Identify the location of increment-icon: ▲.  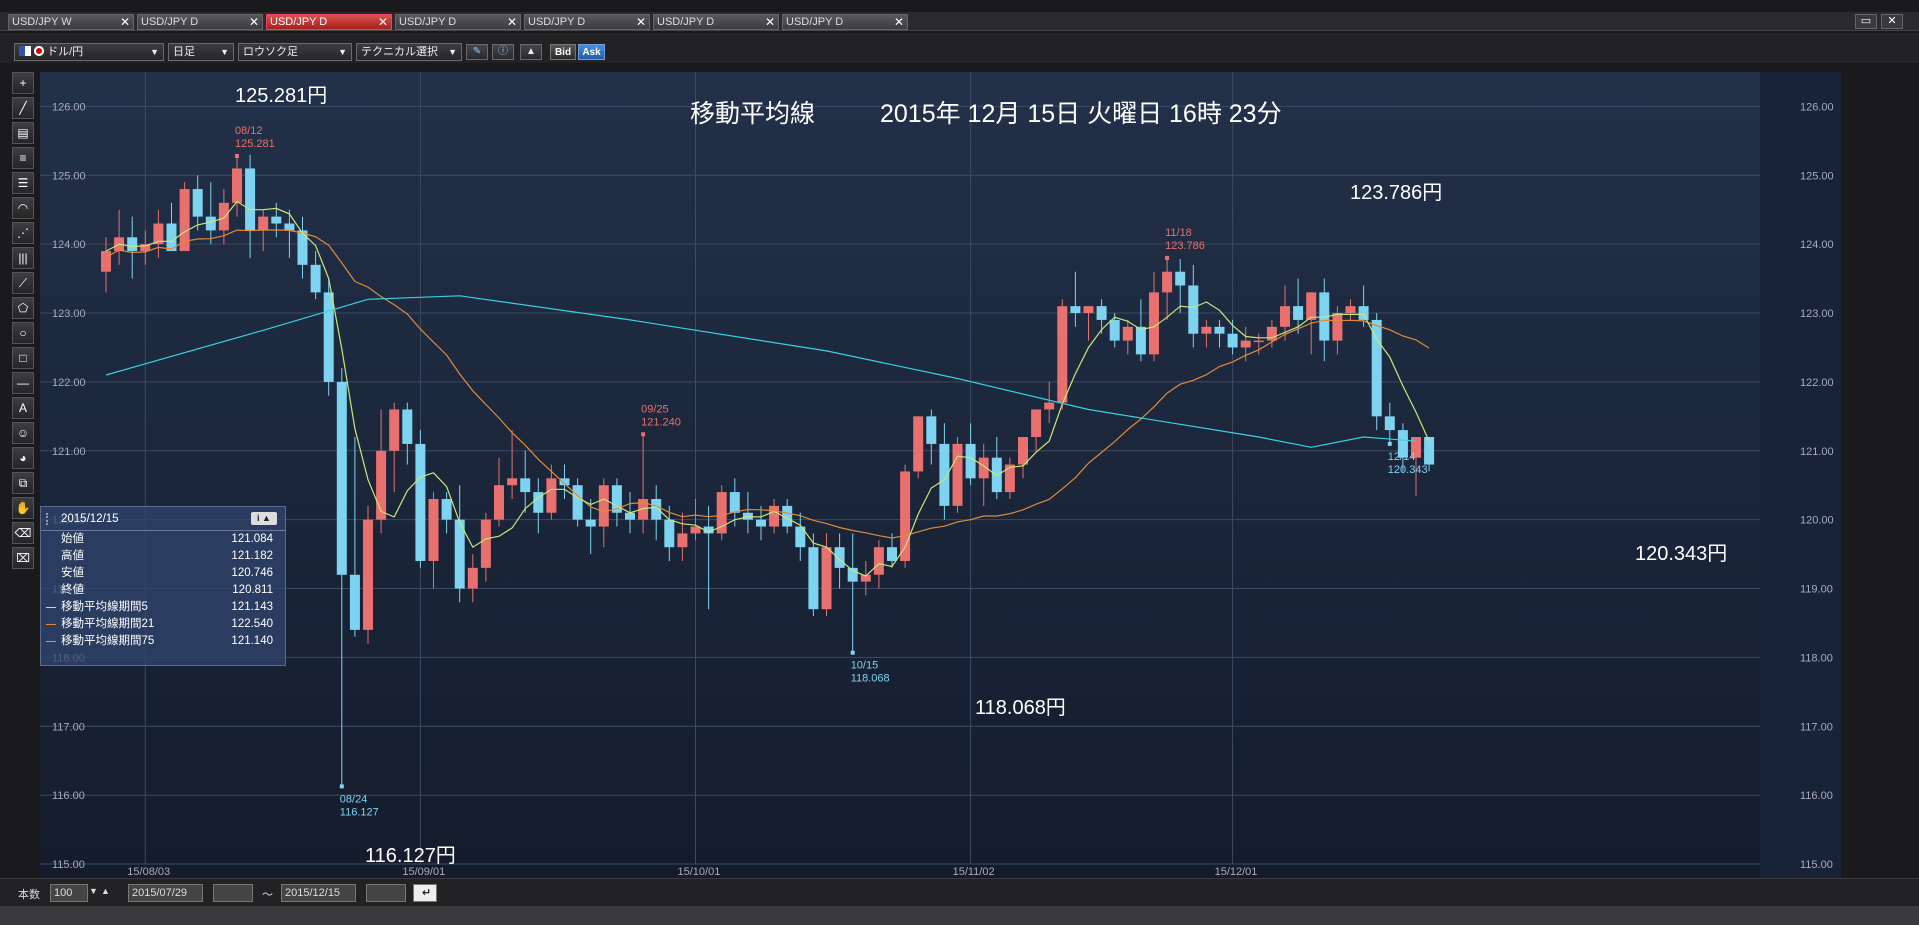
(105, 891).